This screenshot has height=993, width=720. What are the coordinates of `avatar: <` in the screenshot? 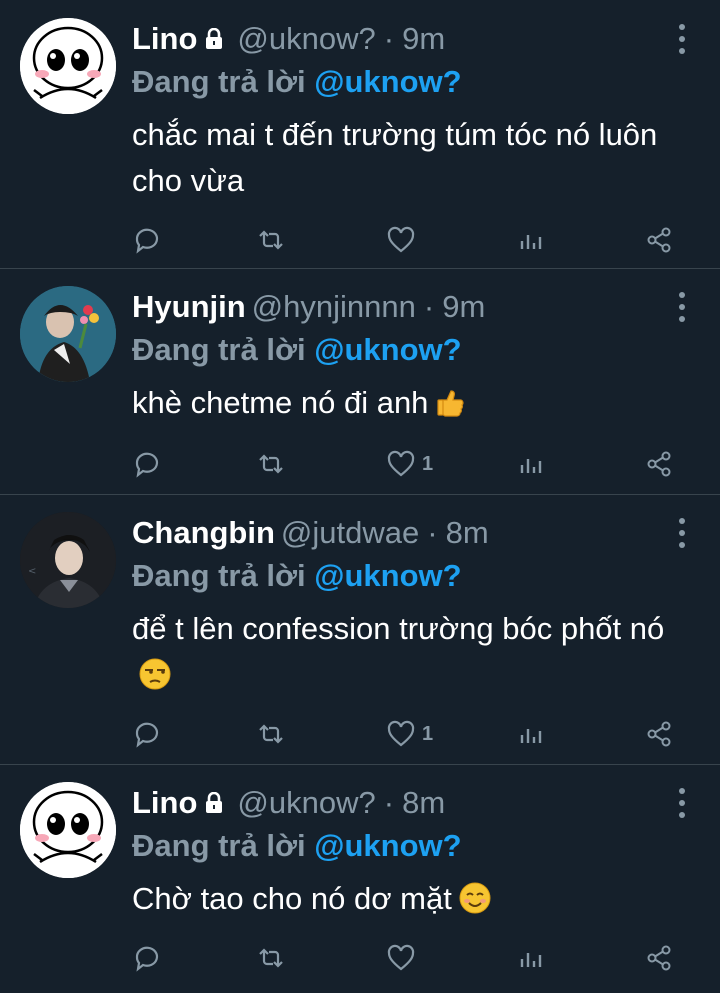 It's located at (68, 560).